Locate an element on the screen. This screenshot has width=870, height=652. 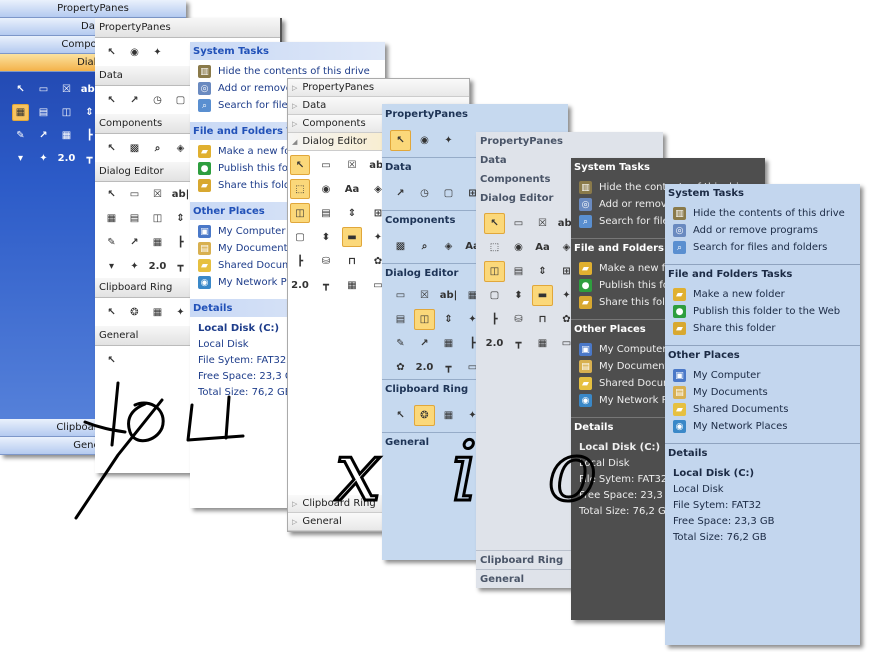
task-link: ▰ Share this folder is located at coordinates (762, 328).